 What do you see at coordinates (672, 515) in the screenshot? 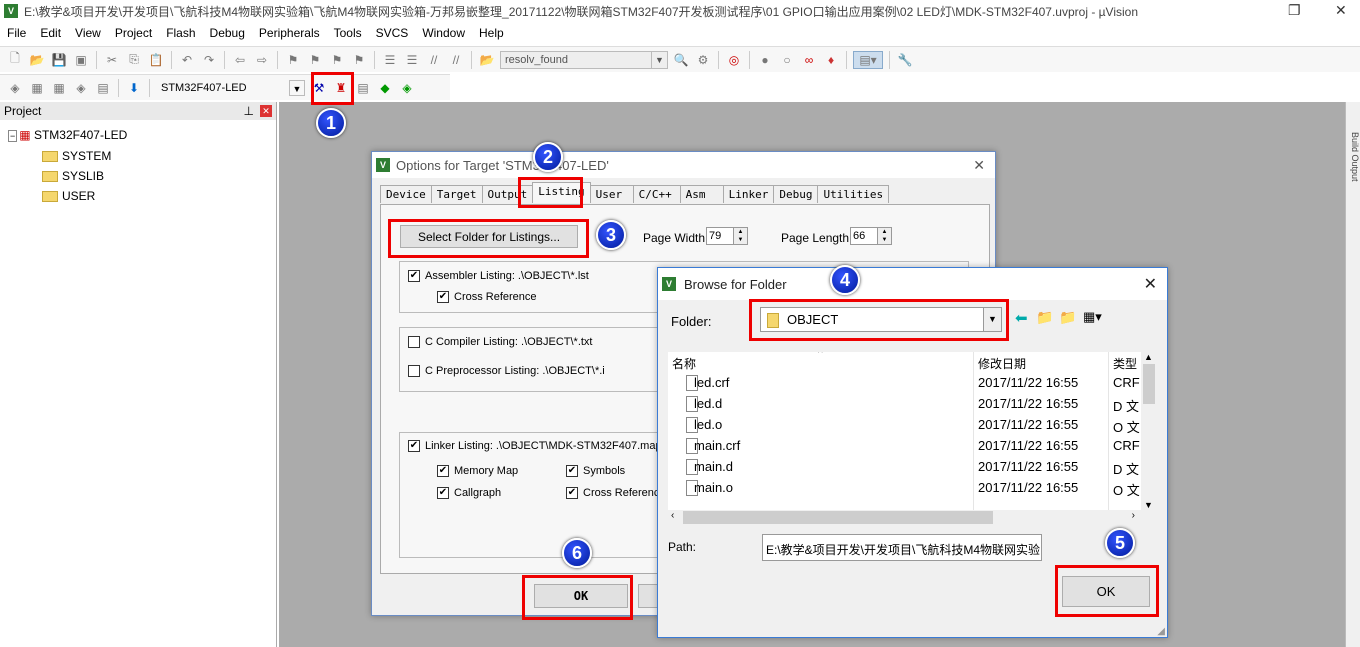
I see `scroll-left-icon: ‹` at bounding box center [672, 515].